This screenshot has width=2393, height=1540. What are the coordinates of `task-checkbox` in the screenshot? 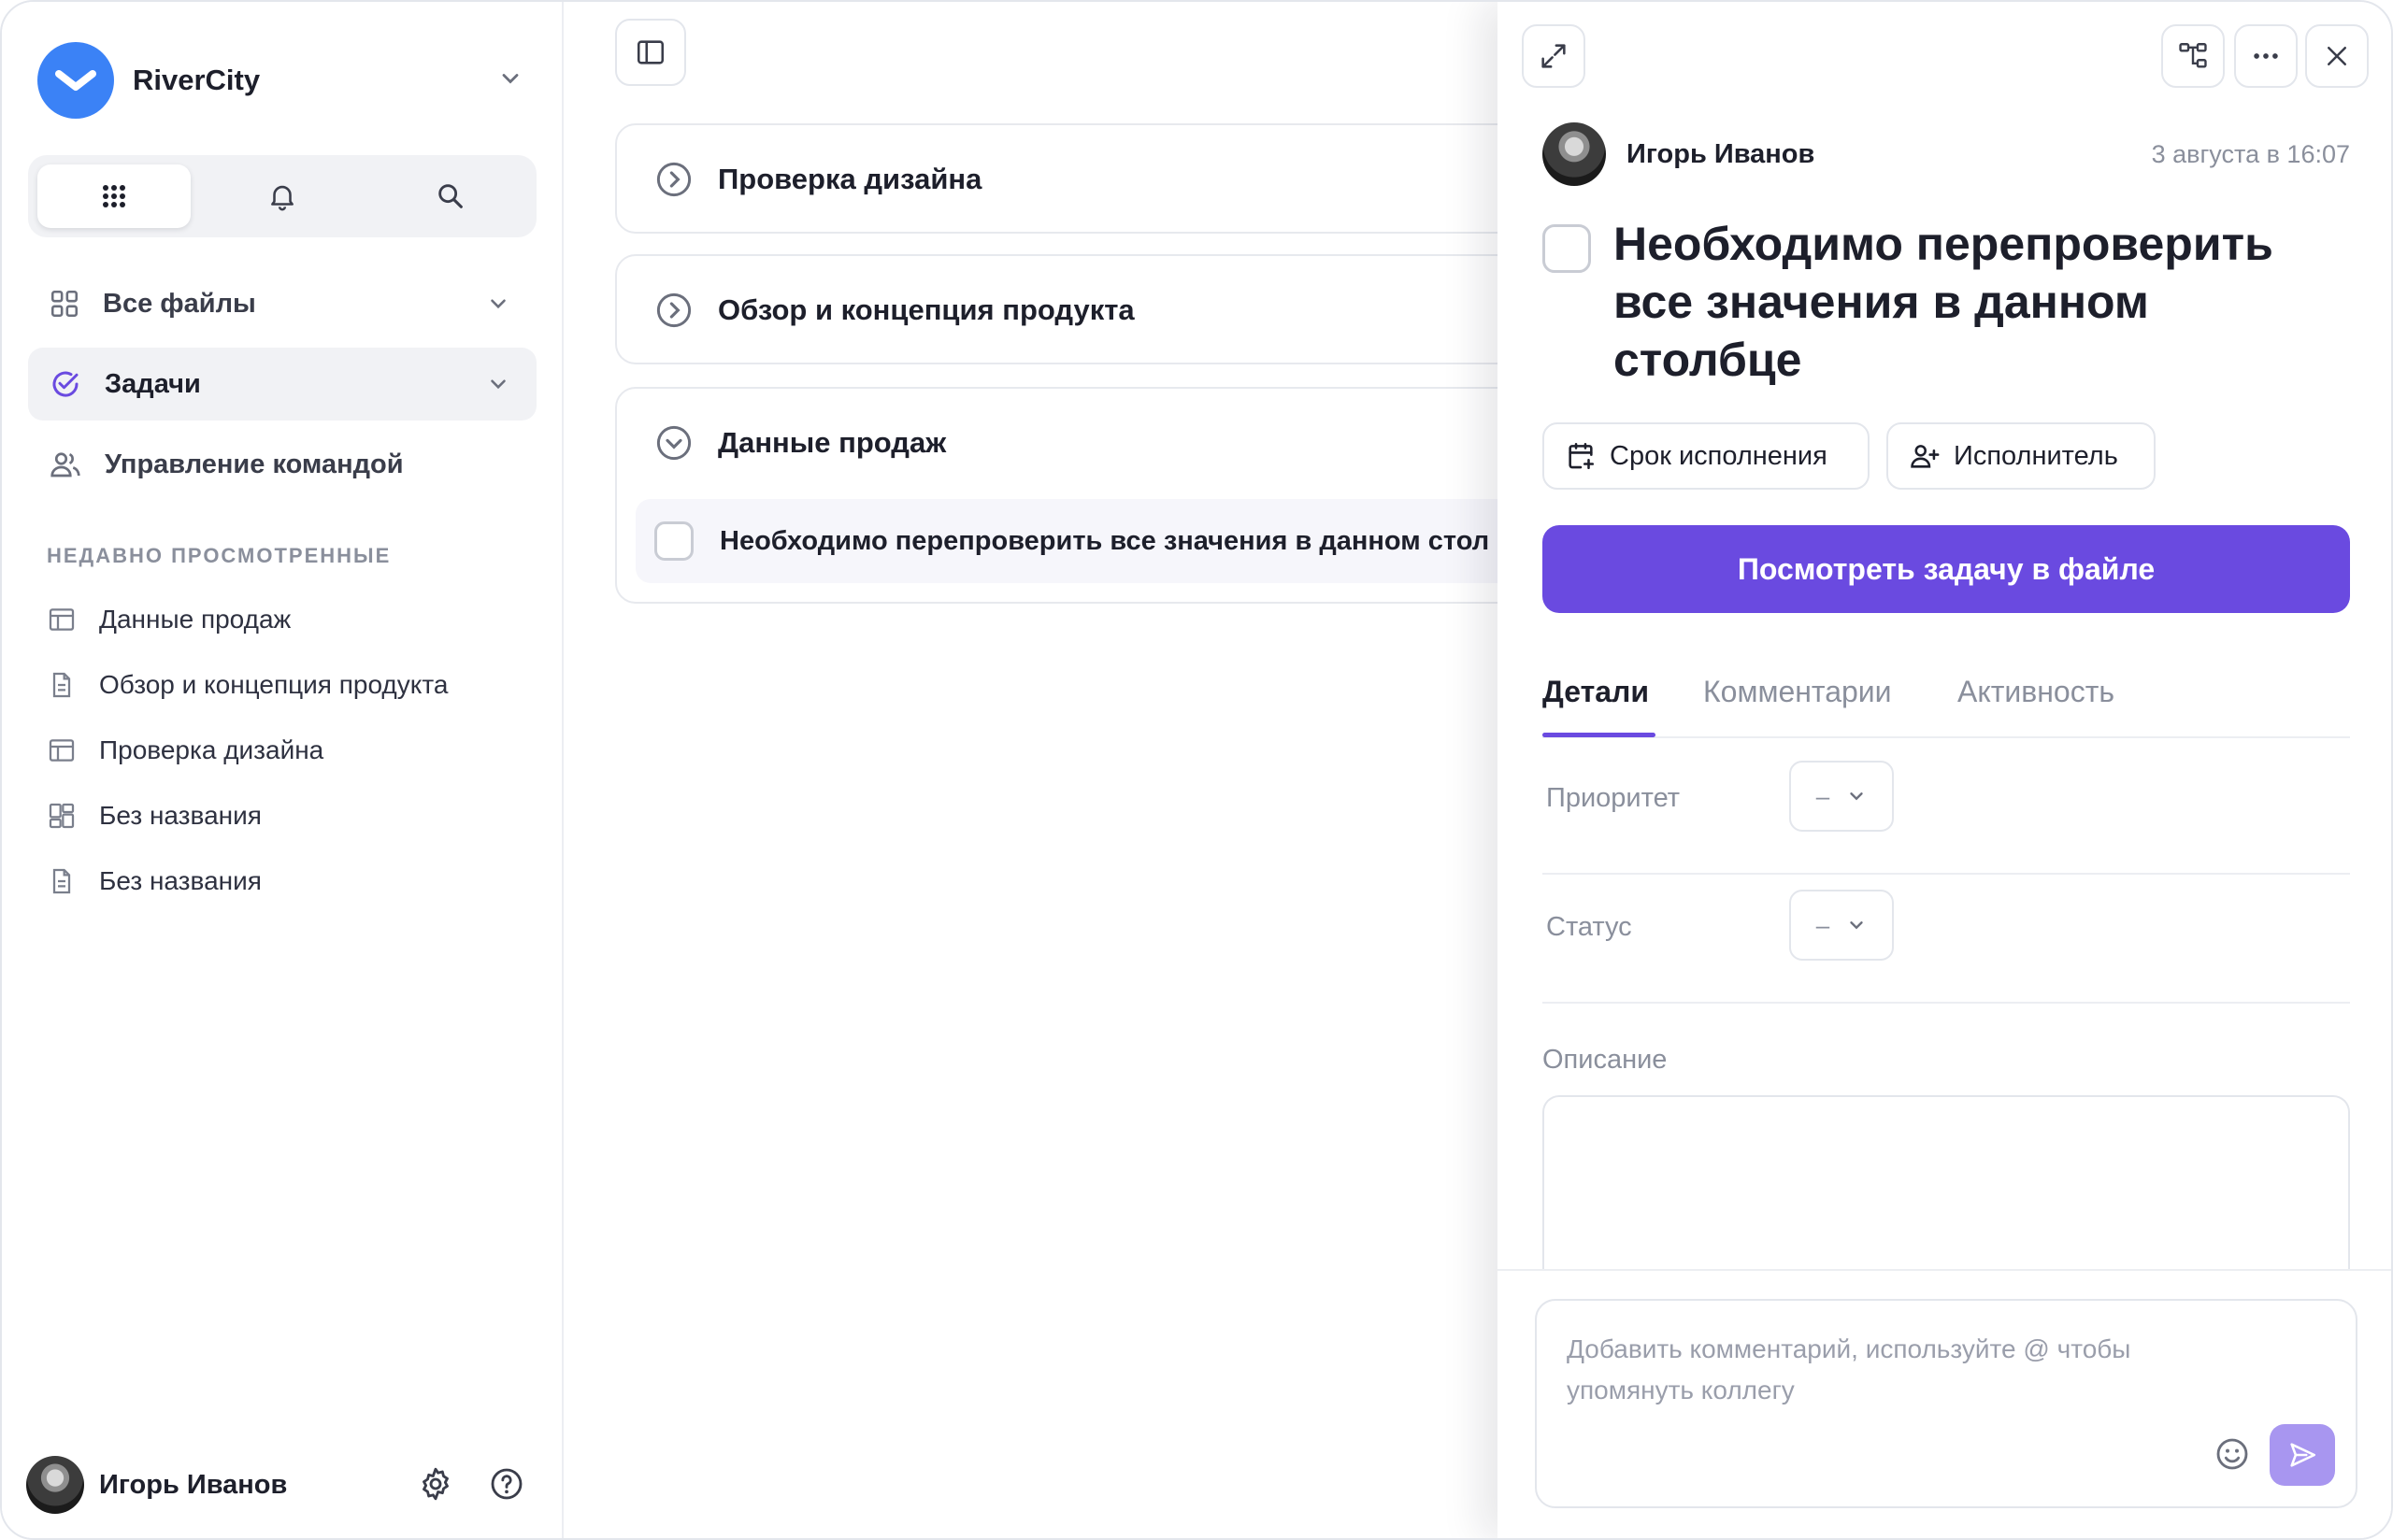 It's located at (674, 541).